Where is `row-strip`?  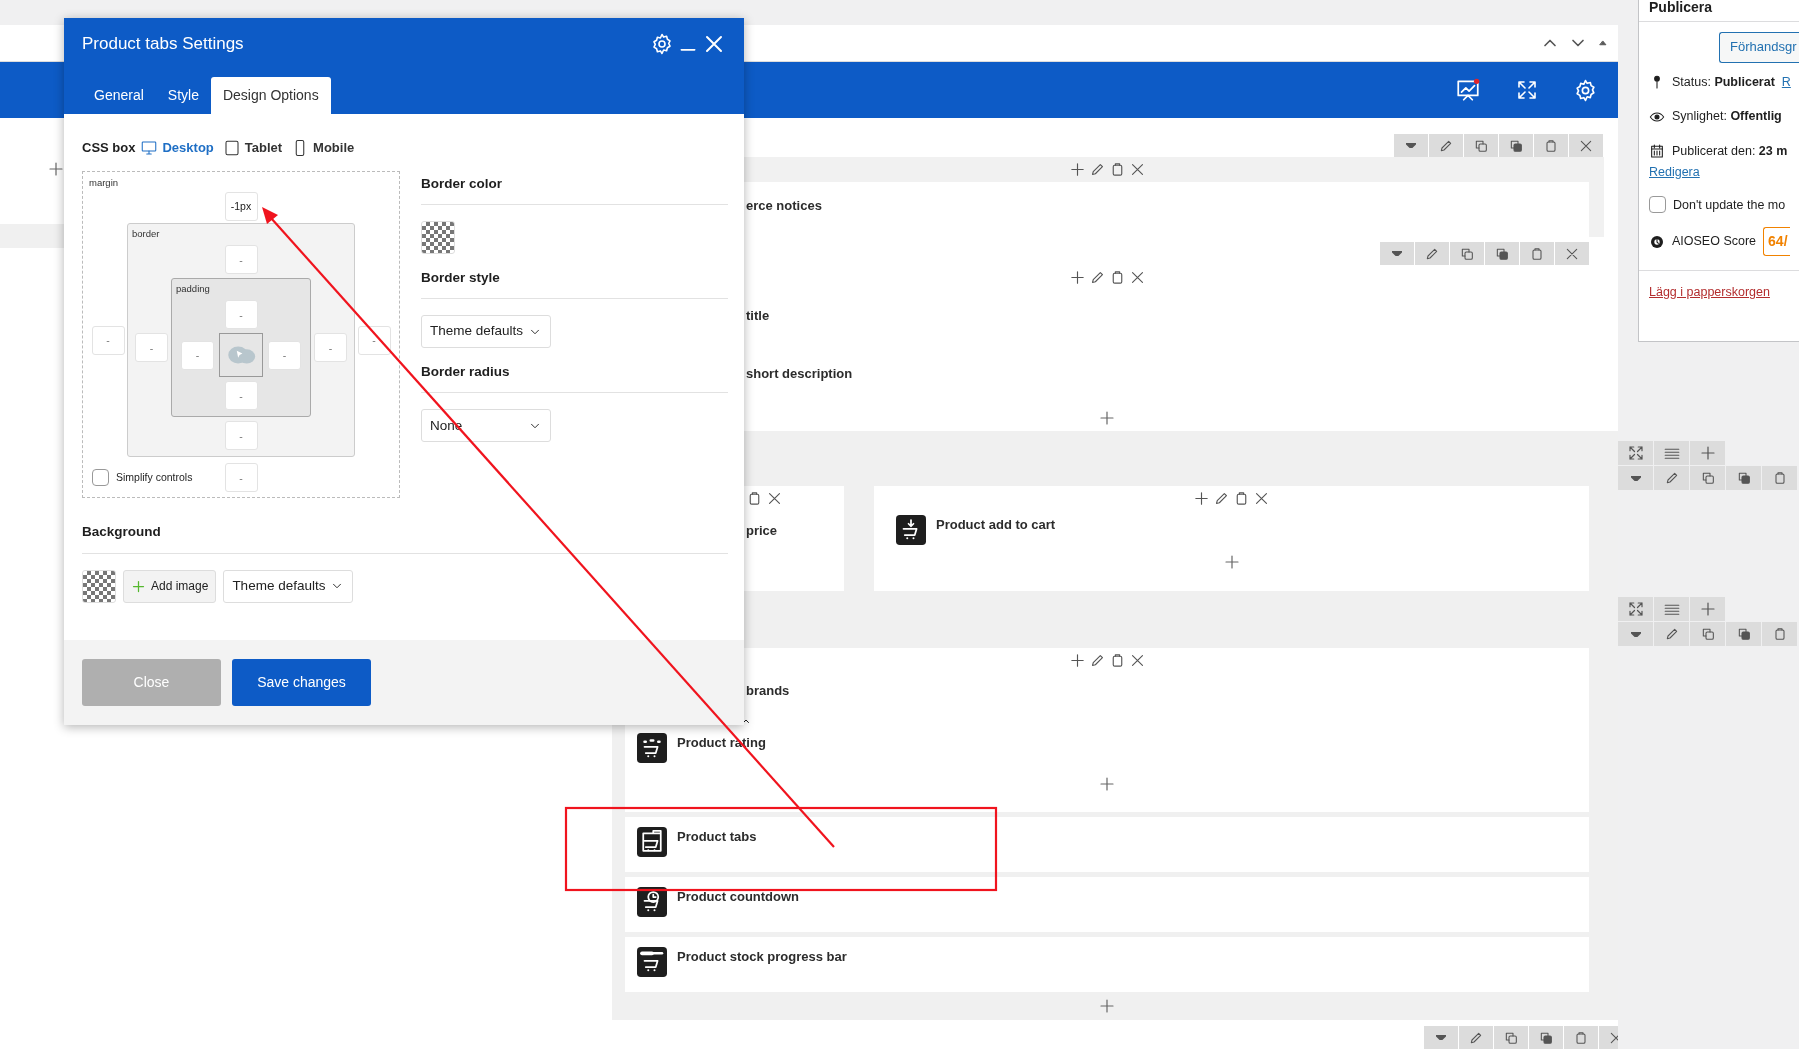 row-strip is located at coordinates (32, 236).